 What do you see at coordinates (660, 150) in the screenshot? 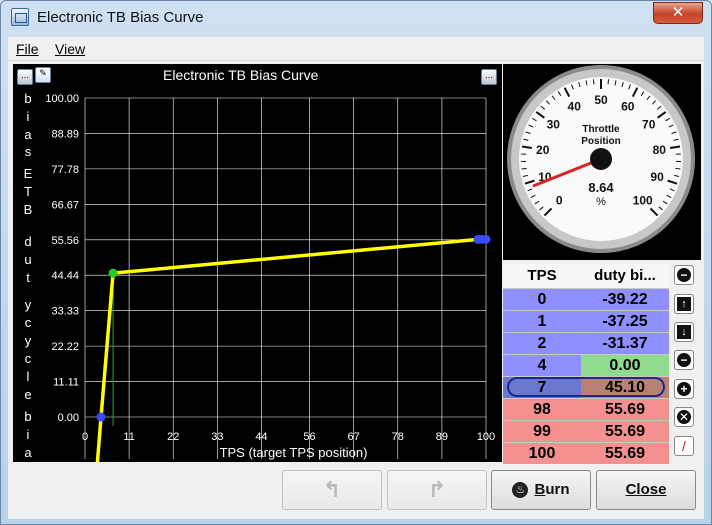
I see `gauge-tick-label: 80` at bounding box center [660, 150].